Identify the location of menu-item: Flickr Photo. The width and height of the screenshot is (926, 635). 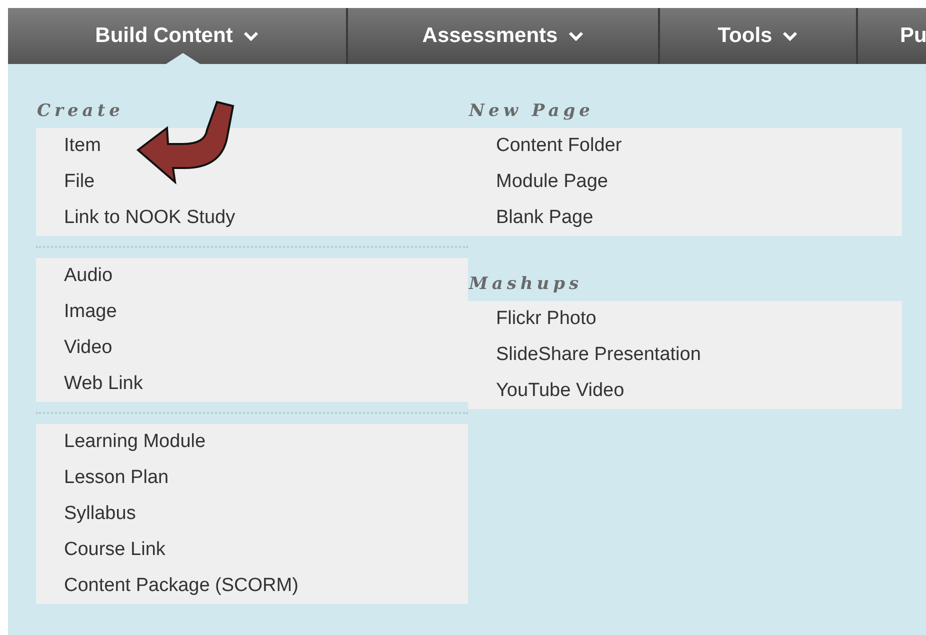
(685, 319).